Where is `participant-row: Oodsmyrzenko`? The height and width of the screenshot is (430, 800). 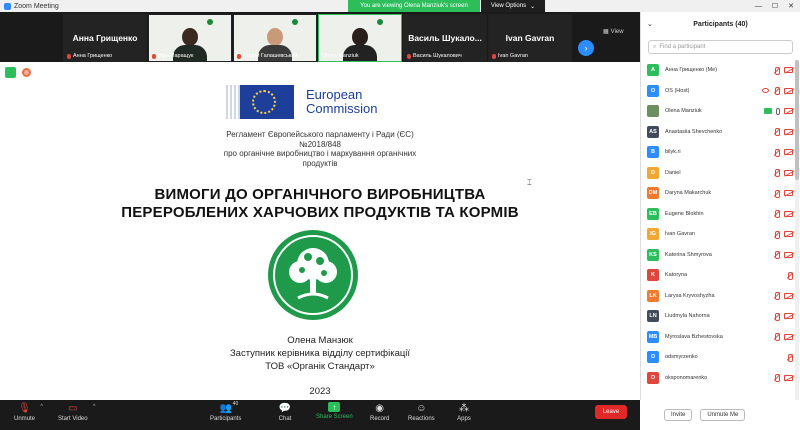
participant-row: Oodsmyrzenko is located at coordinates (718, 357).